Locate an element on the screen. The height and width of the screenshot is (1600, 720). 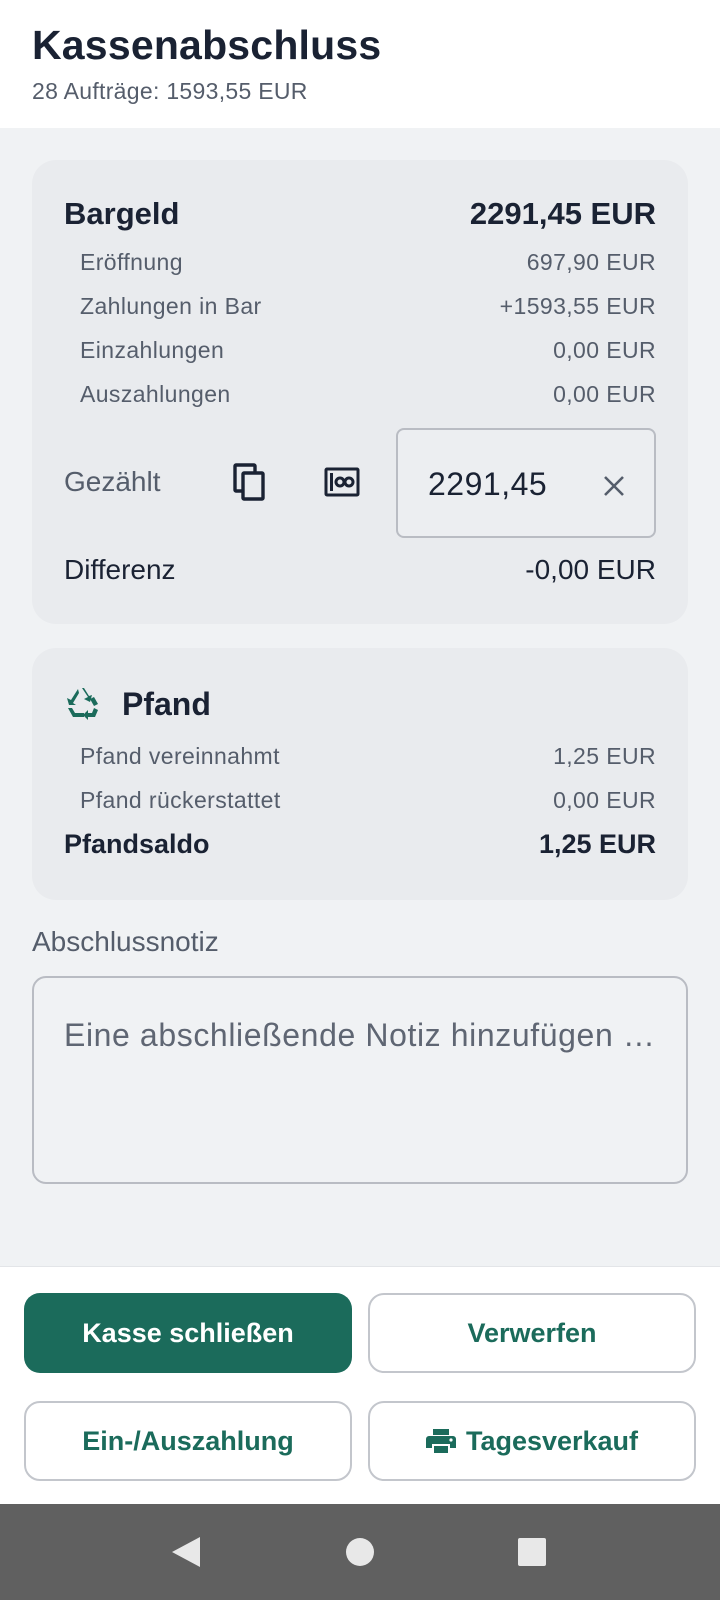
nav-back-button is located at coordinates (186, 1552).